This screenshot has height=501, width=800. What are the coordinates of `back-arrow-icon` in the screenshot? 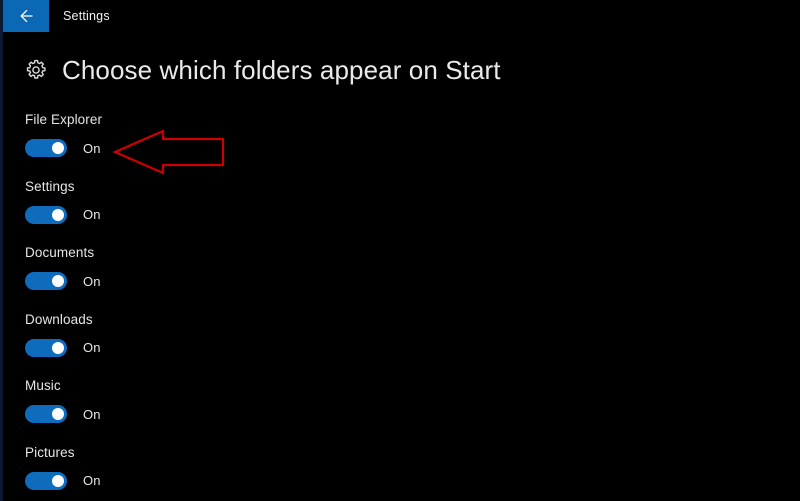 It's located at (26, 16).